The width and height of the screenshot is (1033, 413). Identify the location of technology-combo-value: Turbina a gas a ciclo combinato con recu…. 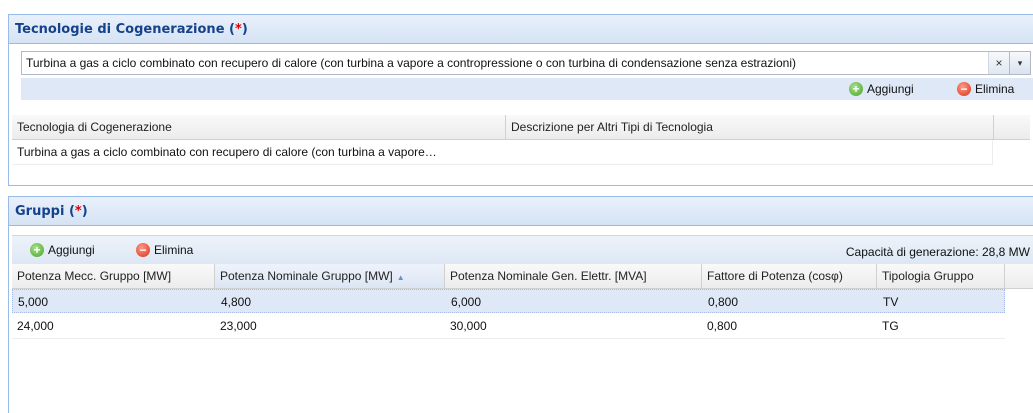
(411, 63).